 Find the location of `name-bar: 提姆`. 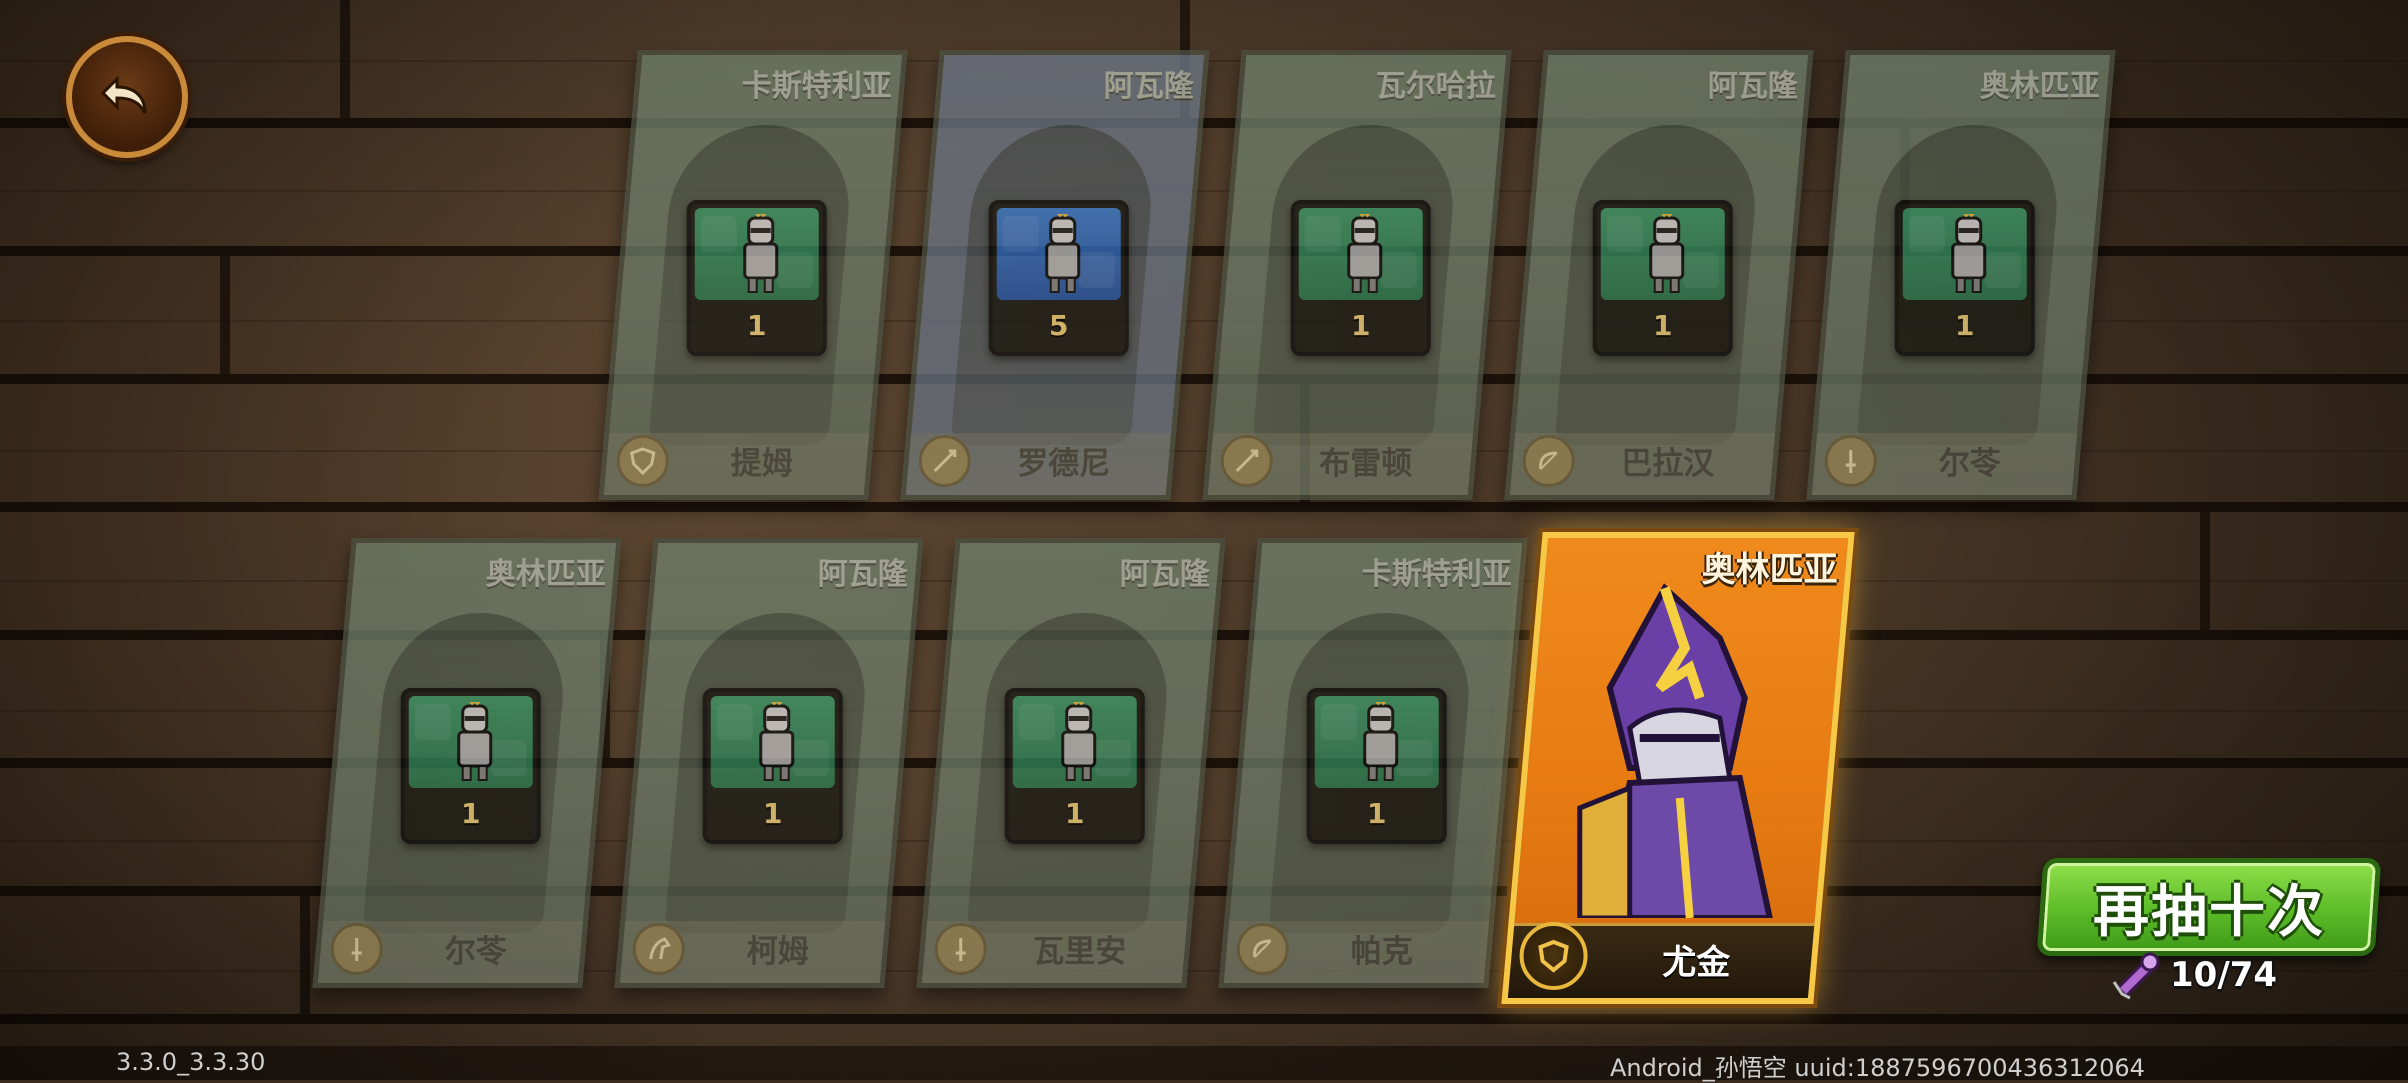

name-bar: 提姆 is located at coordinates (736, 464).